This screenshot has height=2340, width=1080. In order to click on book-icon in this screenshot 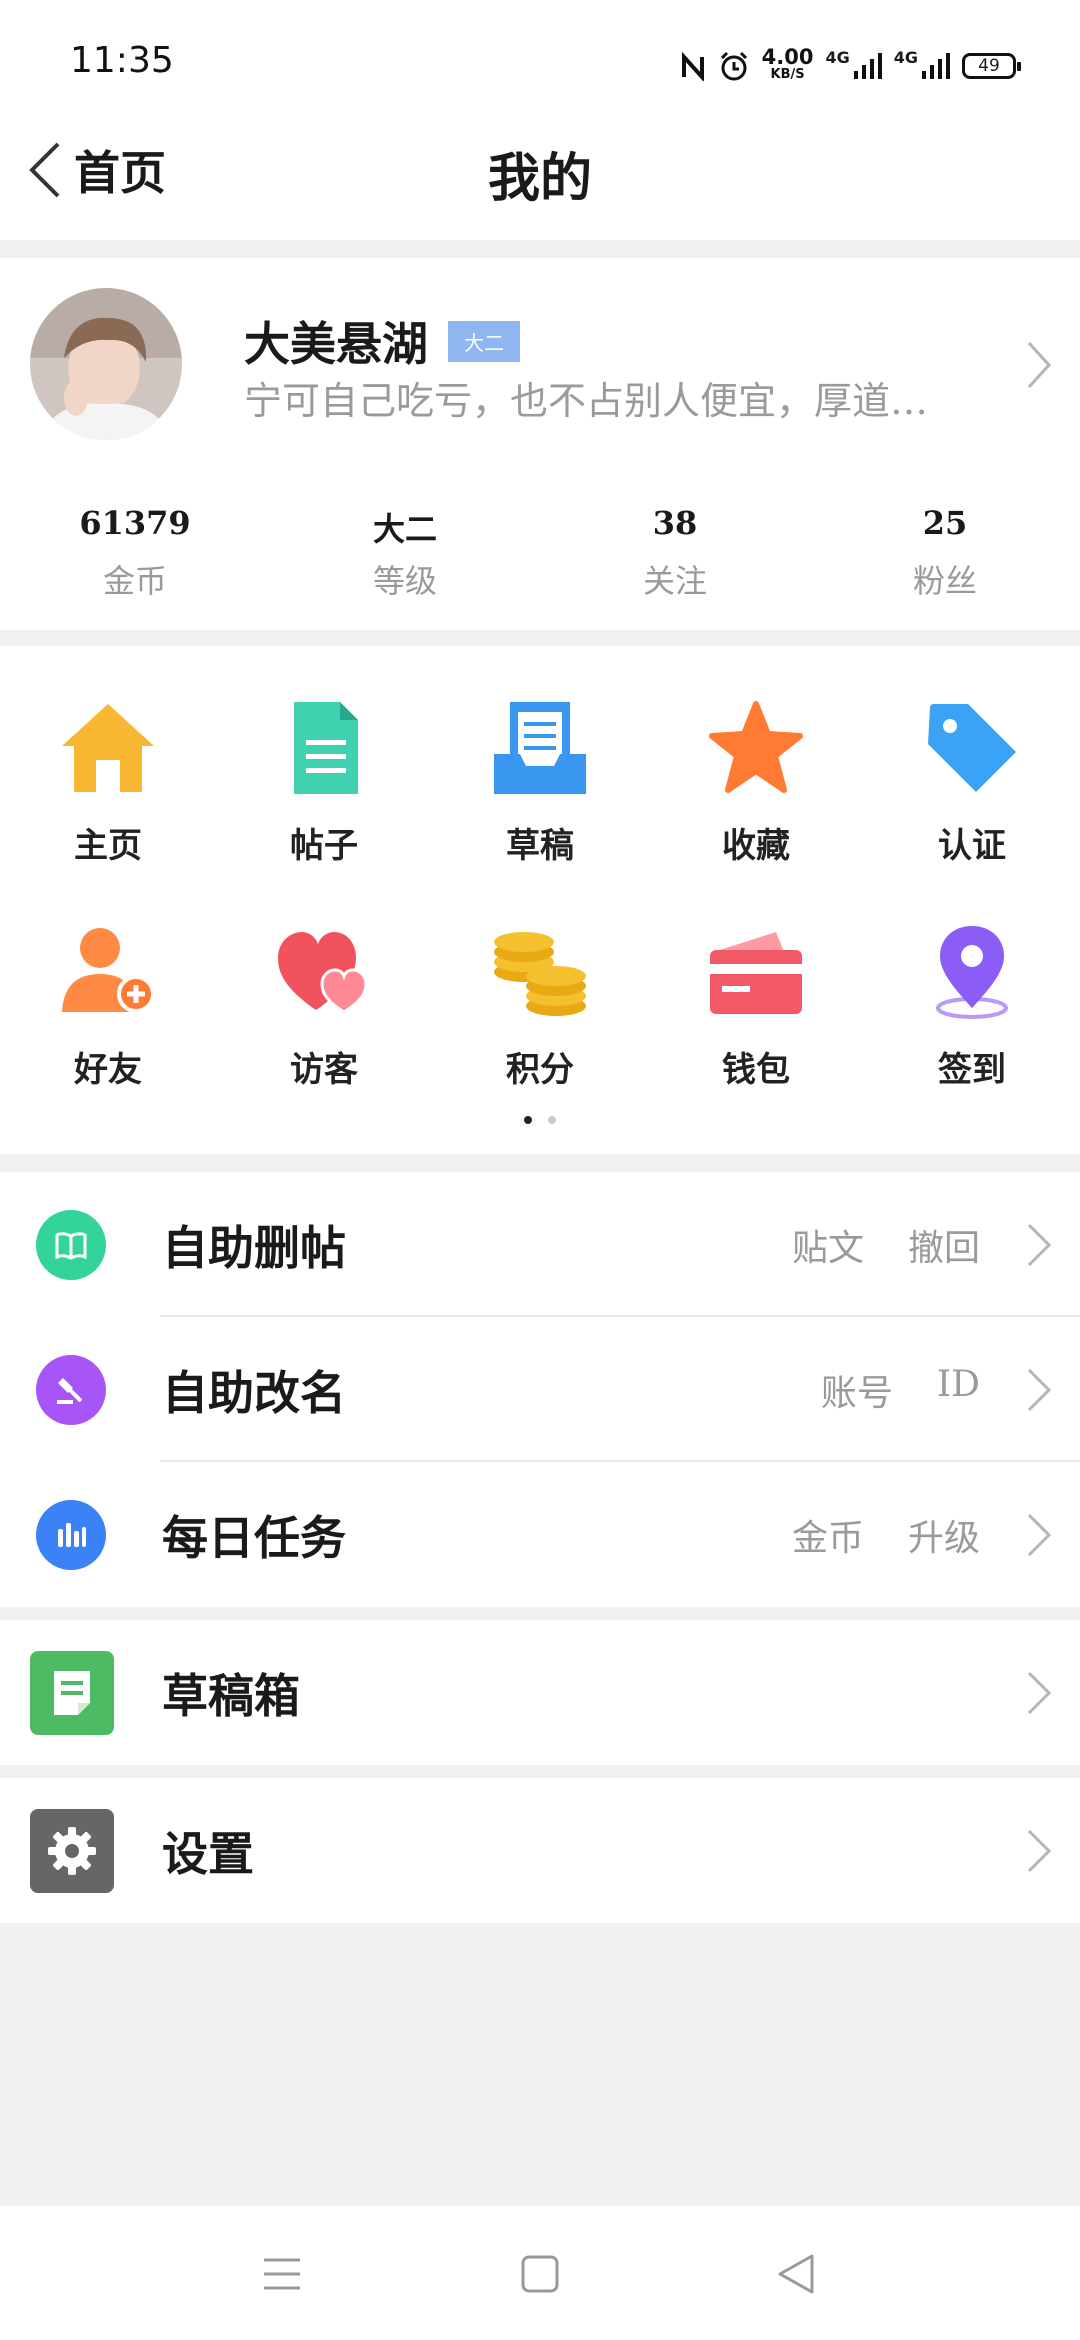, I will do `click(71, 1244)`.